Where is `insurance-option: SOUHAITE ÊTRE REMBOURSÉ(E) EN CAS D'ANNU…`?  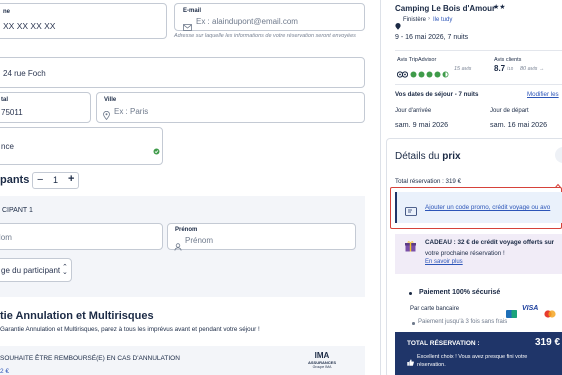
insurance-option: SOUHAITE ÊTRE REMBOURSÉ(E) EN CAS D'ANNU… is located at coordinates (182, 360).